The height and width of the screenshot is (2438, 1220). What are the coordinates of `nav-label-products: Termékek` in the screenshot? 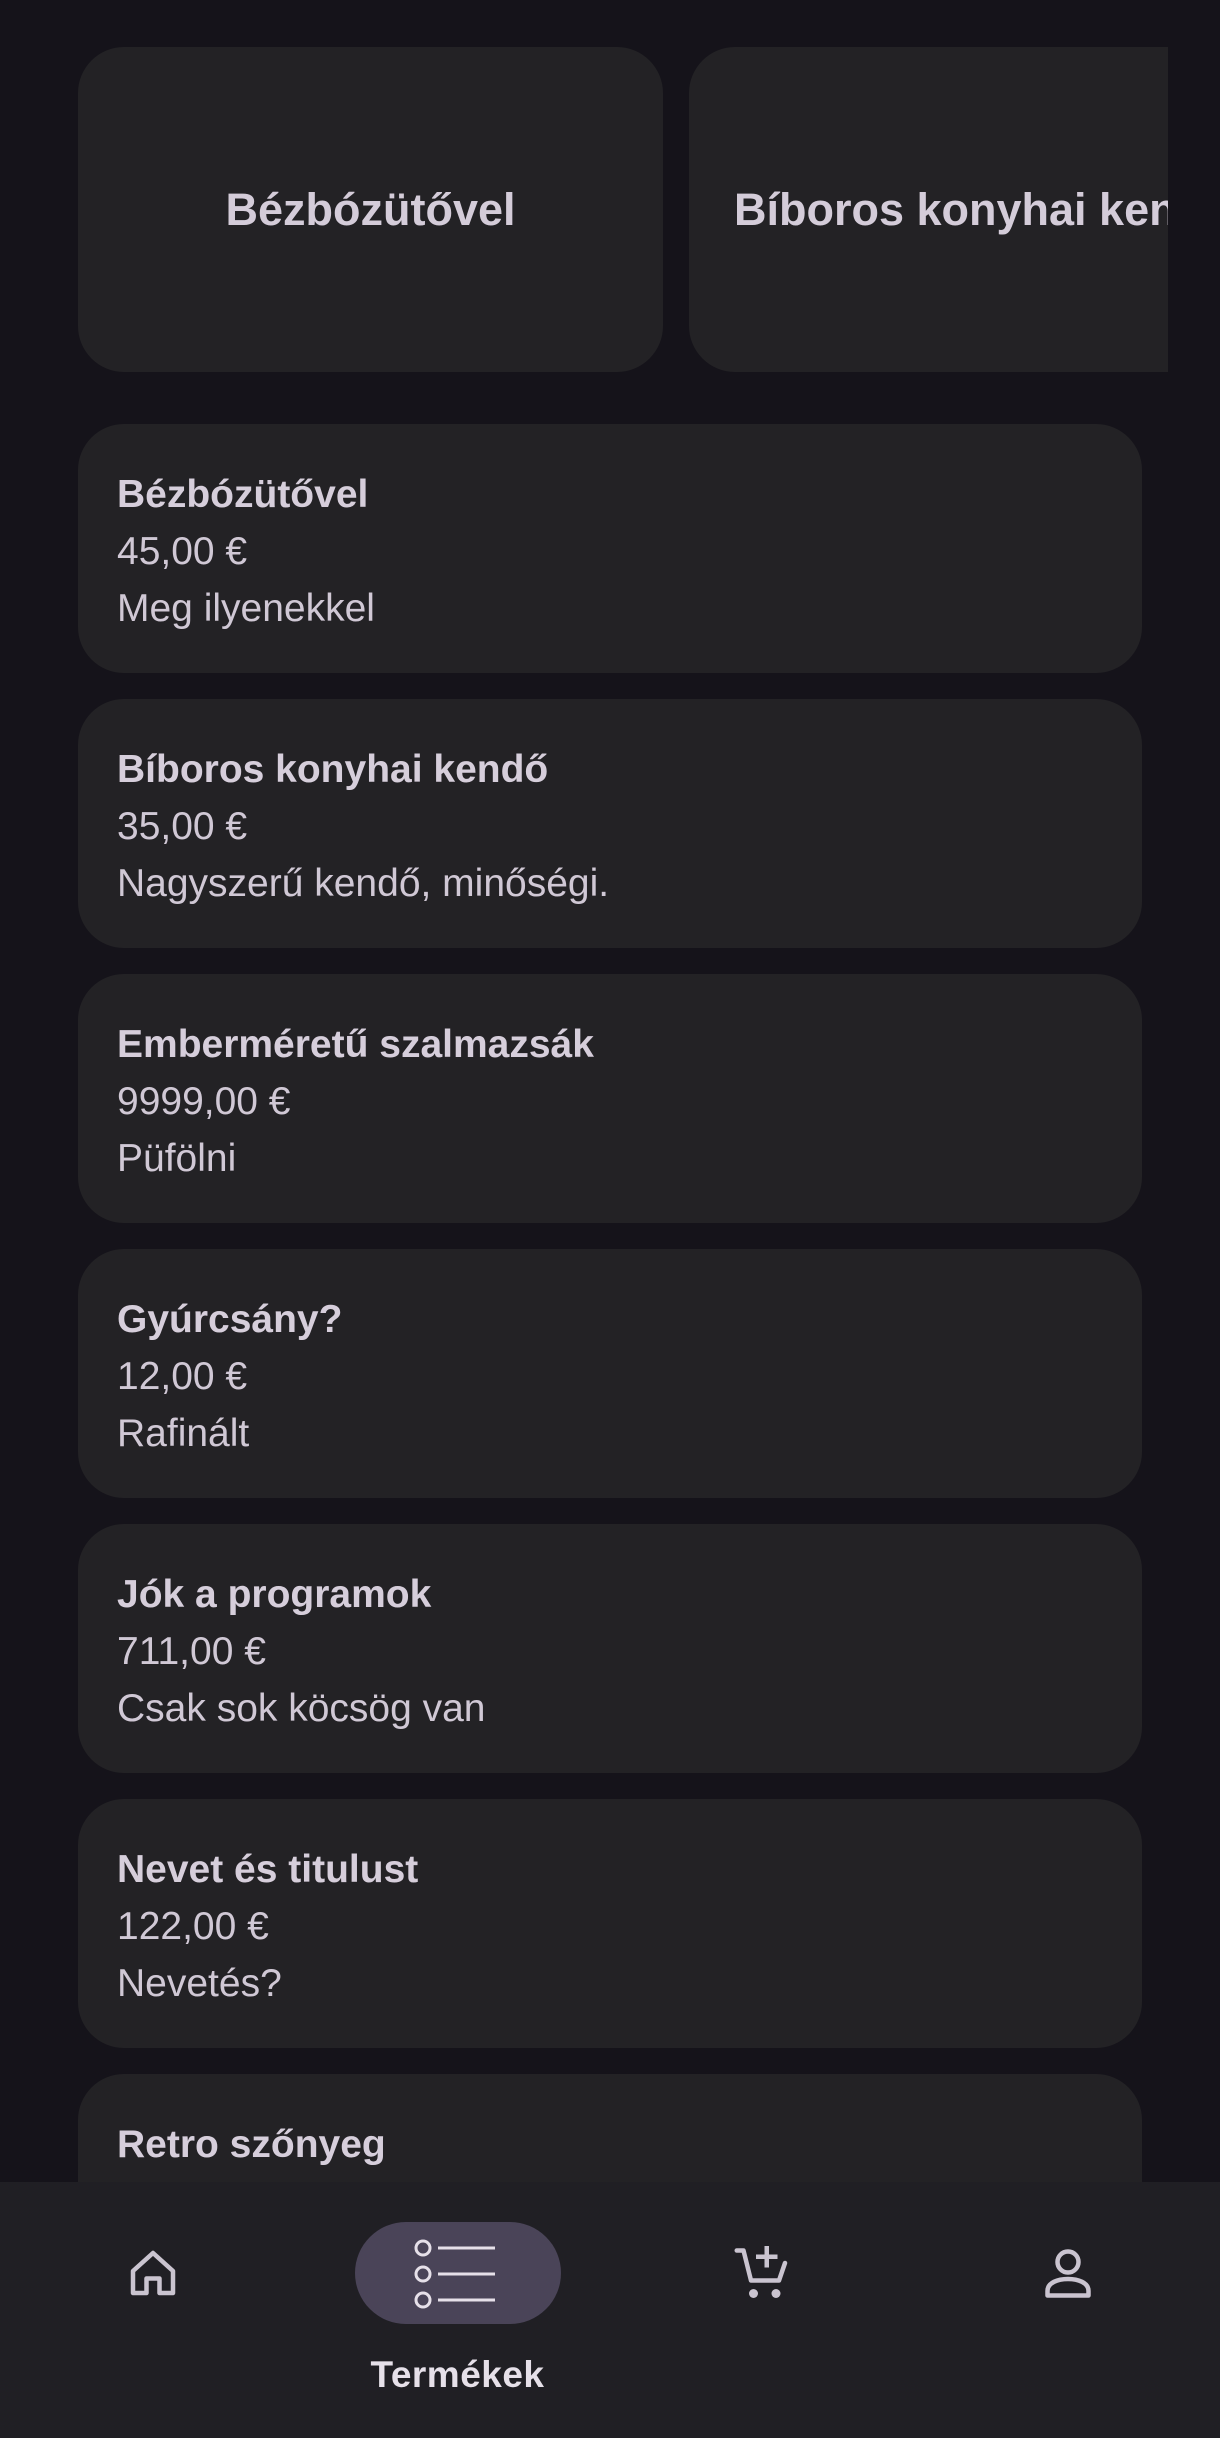 It's located at (457, 2374).